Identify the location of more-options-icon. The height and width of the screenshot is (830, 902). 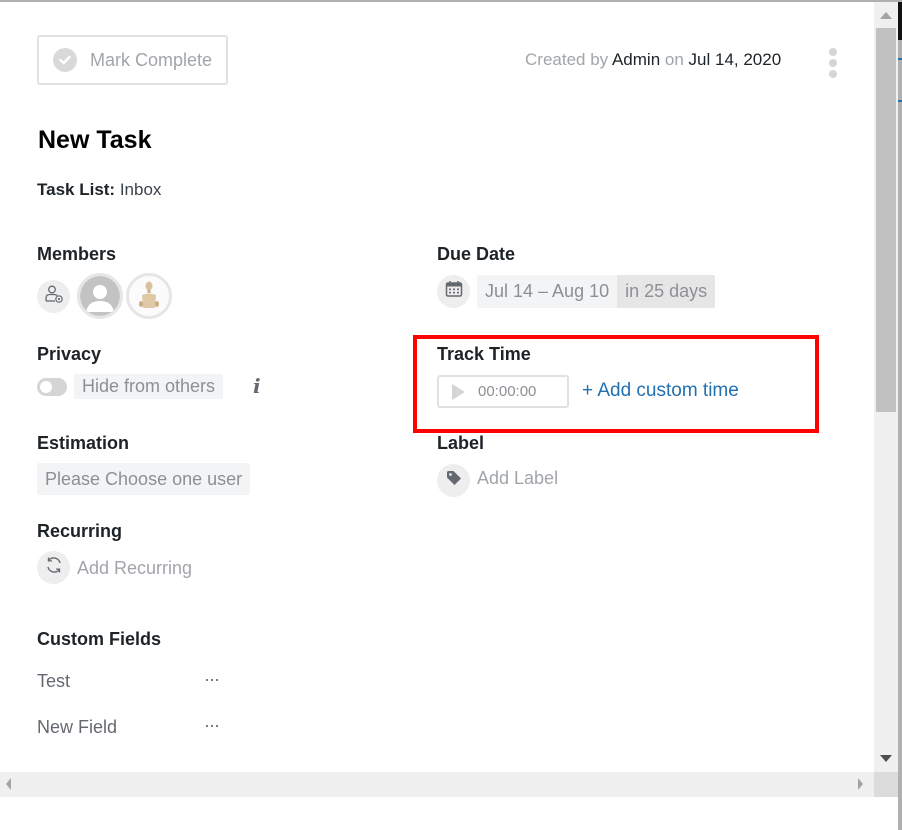
(833, 63).